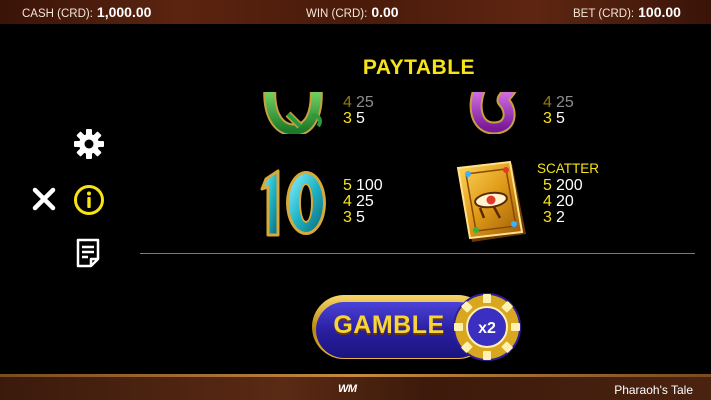 The height and width of the screenshot is (400, 711). I want to click on purple-snake-symbol, so click(496, 113).